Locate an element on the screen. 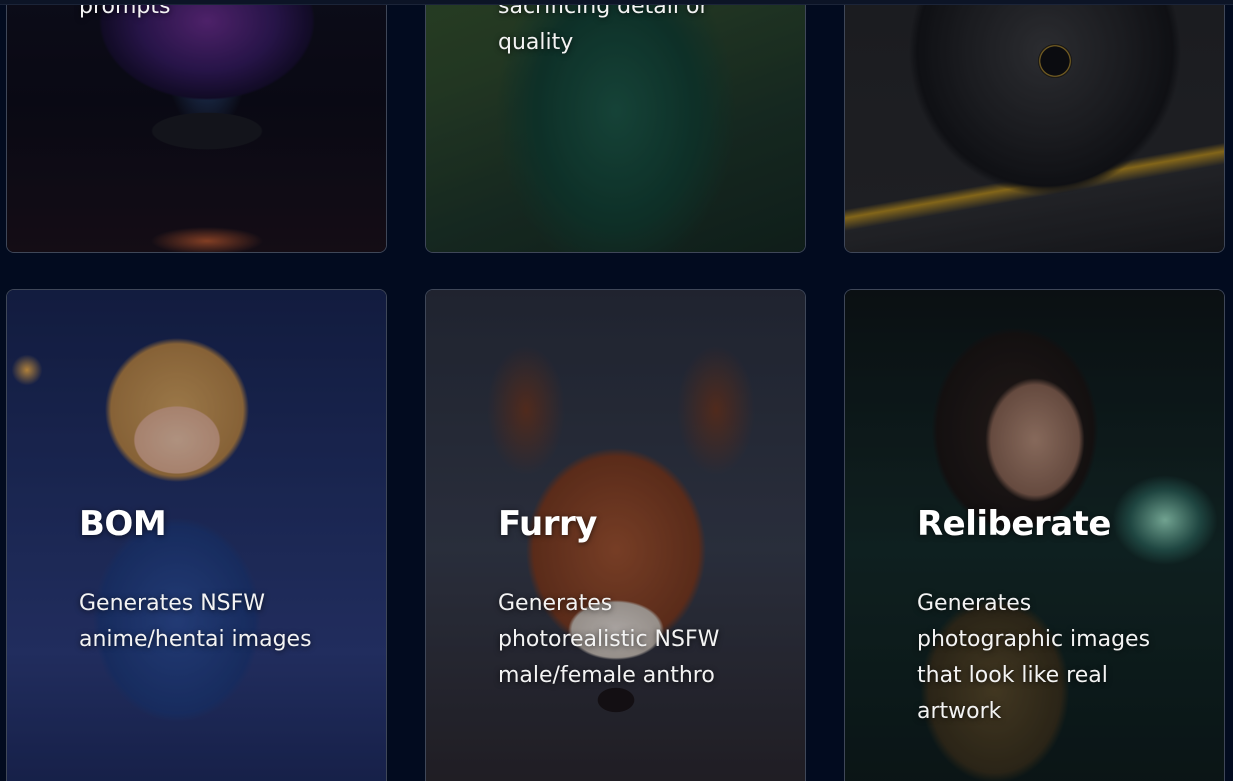  header-edge is located at coordinates (616, 2).